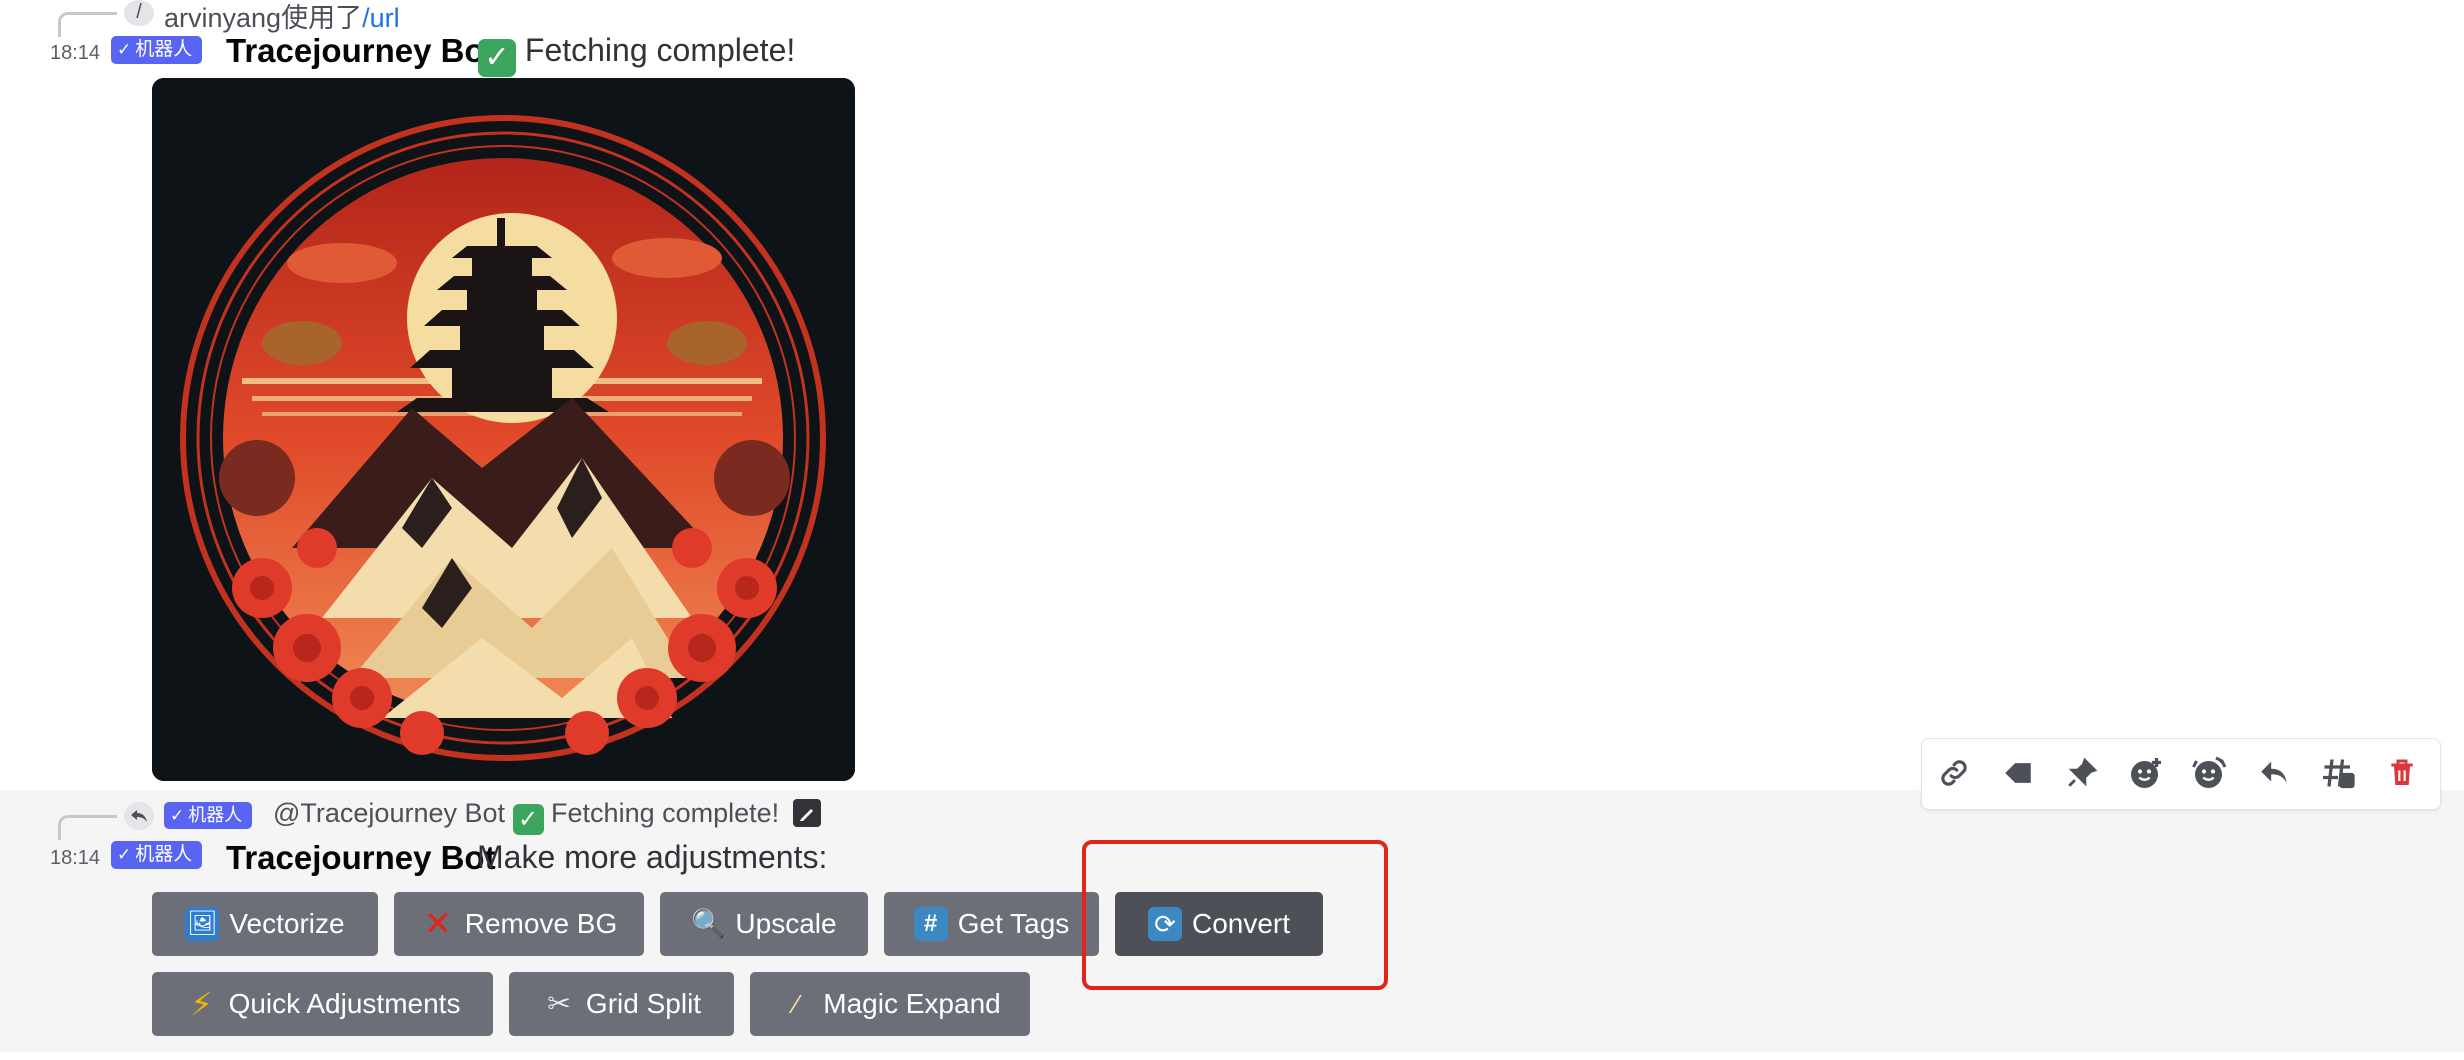 This screenshot has width=2464, height=1060. What do you see at coordinates (1013, 923) in the screenshot?
I see `button-label: Get Tags` at bounding box center [1013, 923].